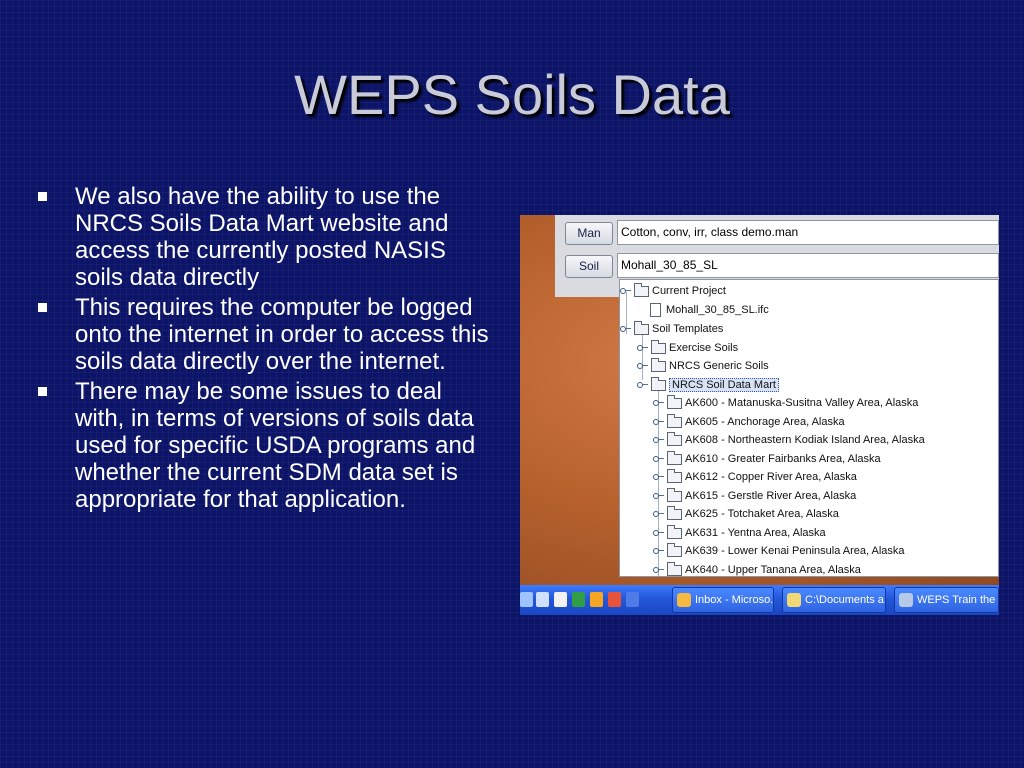 This screenshot has height=768, width=1024. What do you see at coordinates (746, 514) in the screenshot?
I see `tree-node-soil-area: AK625 - Totchaket Area, Alaska` at bounding box center [746, 514].